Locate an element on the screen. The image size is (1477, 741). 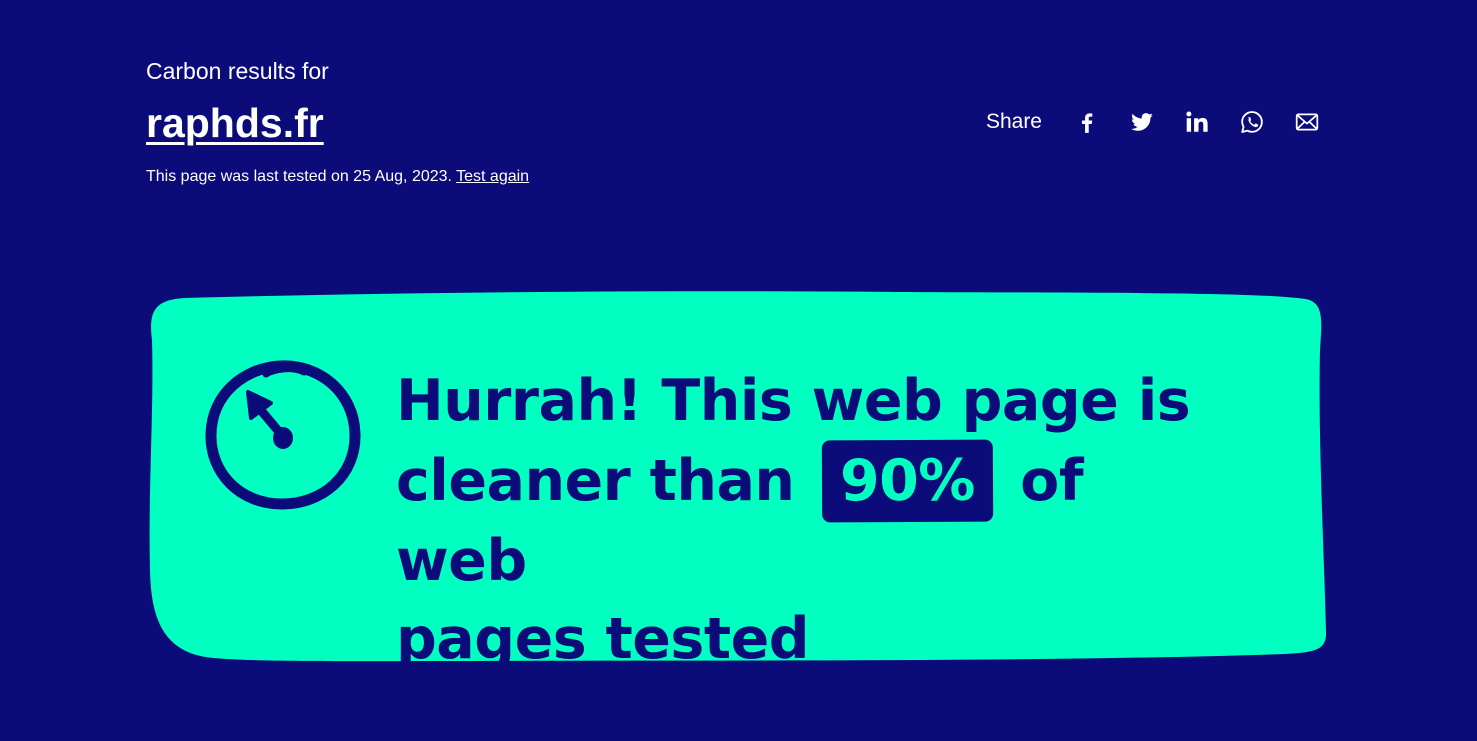
whatsapp-icon is located at coordinates (1252, 122).